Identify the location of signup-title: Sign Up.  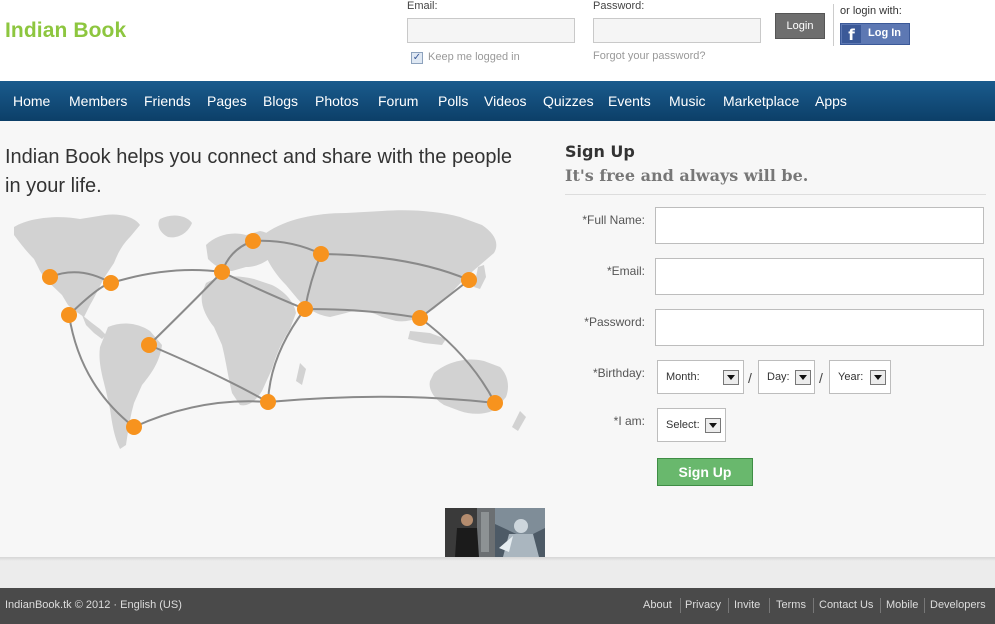
(600, 151).